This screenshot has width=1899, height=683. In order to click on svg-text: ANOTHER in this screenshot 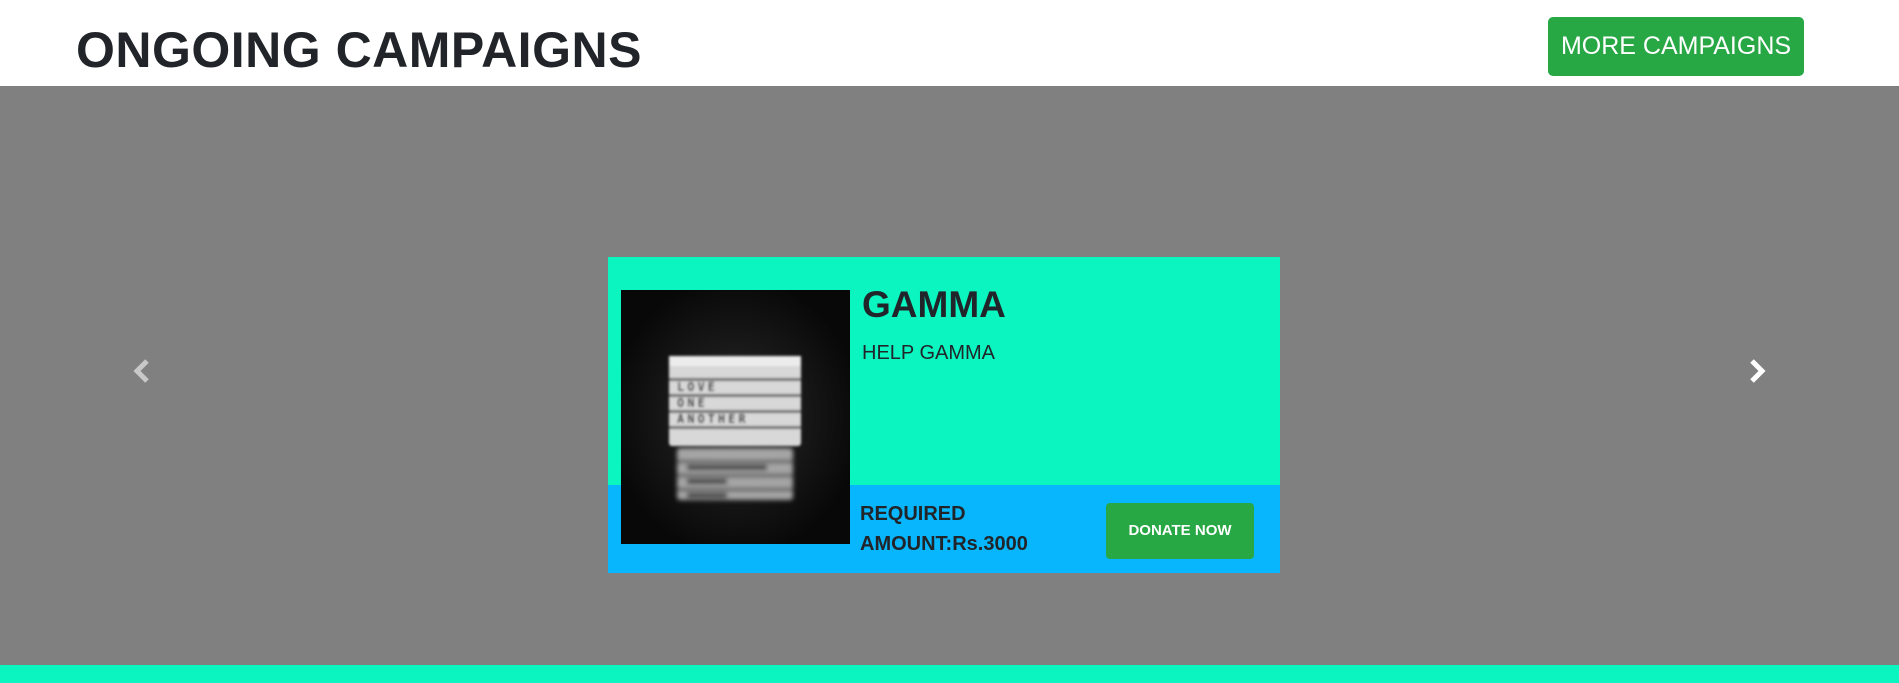, I will do `click(713, 419)`.